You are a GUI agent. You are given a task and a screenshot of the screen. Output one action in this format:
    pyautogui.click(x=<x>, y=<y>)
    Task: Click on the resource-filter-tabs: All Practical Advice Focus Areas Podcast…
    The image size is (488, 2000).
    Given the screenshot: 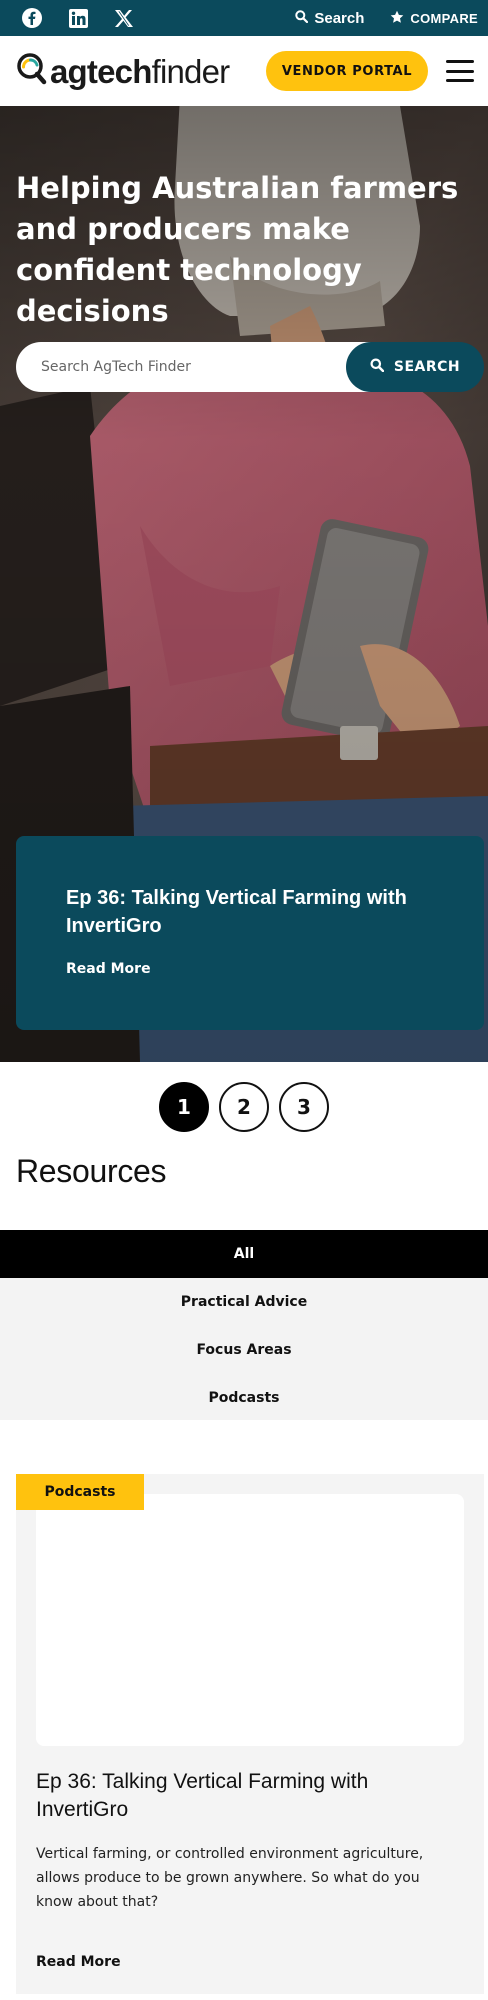 What is the action you would take?
    pyautogui.click(x=244, y=1327)
    